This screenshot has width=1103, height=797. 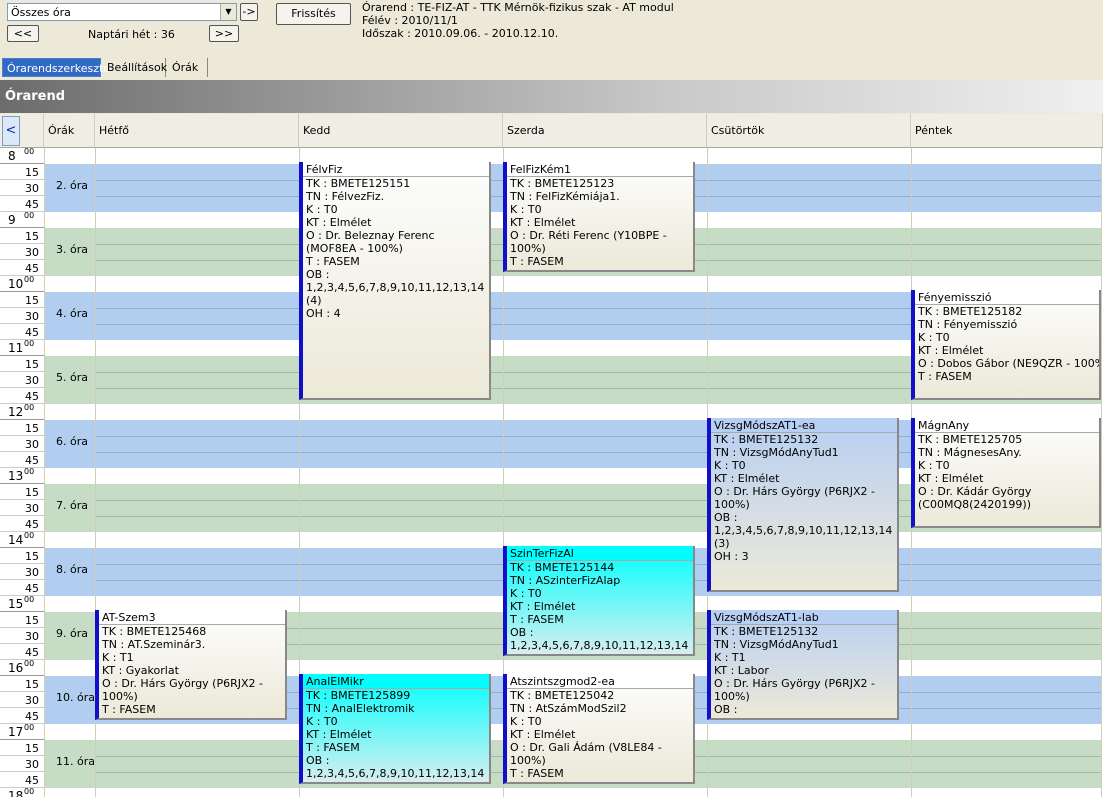 I want to click on event-card: VizsgMódszAT1-ea TK : BMETE125132 TN, so click(x=803, y=505).